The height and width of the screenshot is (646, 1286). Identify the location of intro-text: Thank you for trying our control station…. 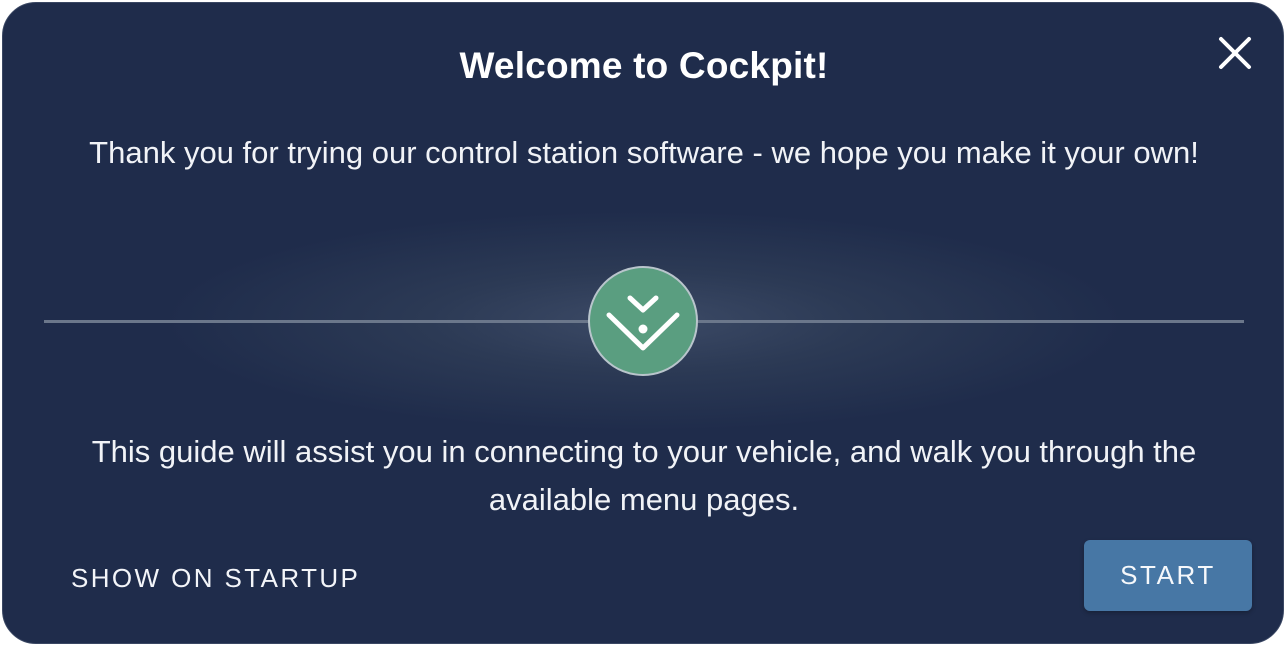
(644, 152).